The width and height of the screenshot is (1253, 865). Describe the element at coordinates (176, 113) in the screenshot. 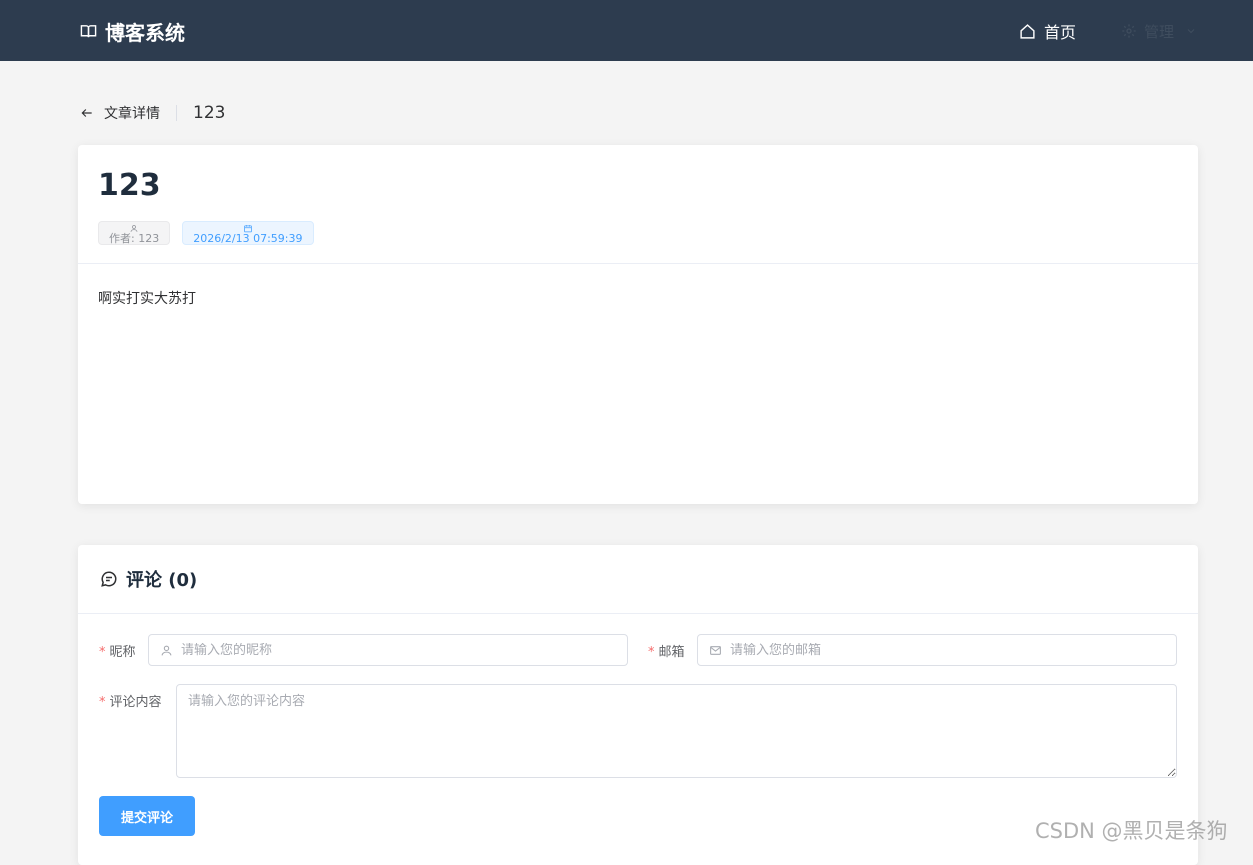

I see `header-divider` at that location.